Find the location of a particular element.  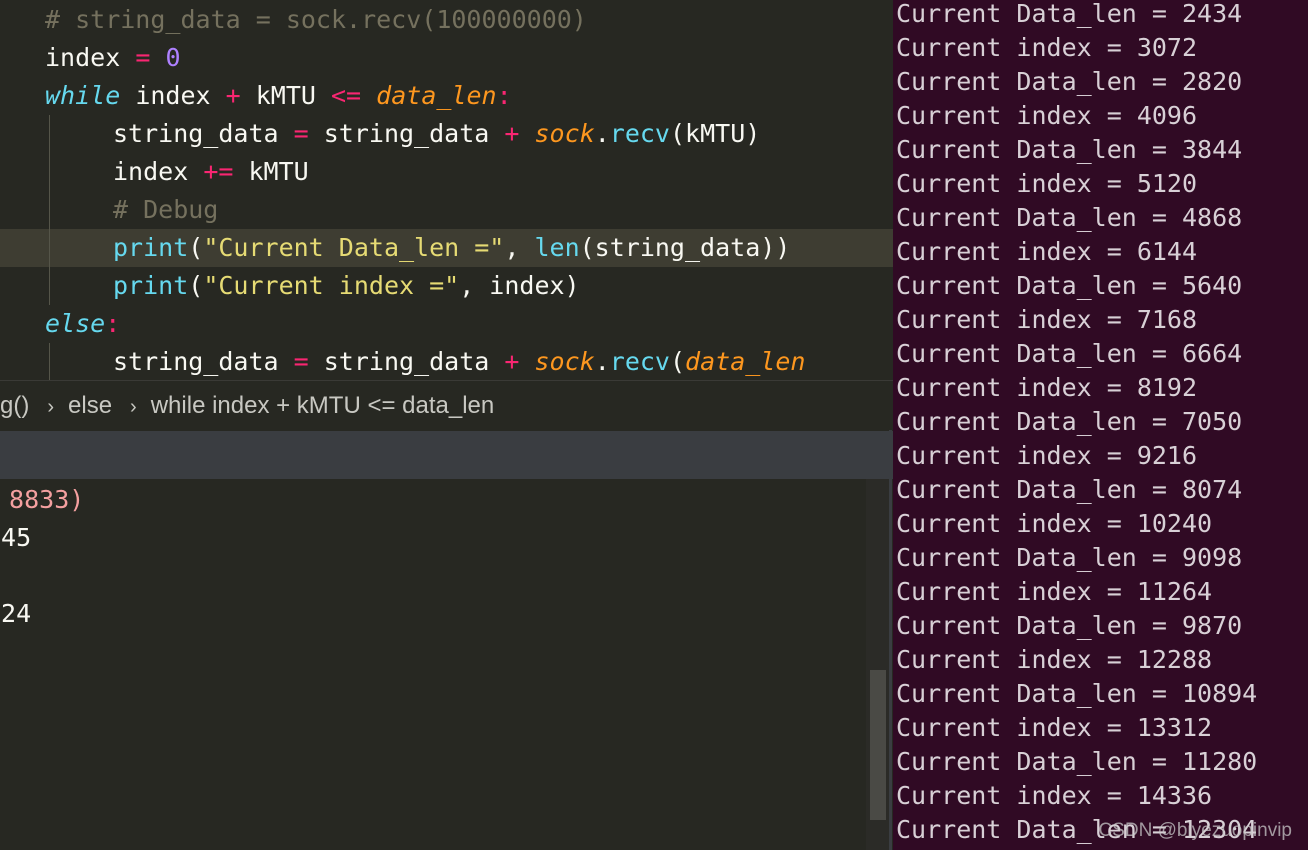

code-token: 0 is located at coordinates (173, 57).